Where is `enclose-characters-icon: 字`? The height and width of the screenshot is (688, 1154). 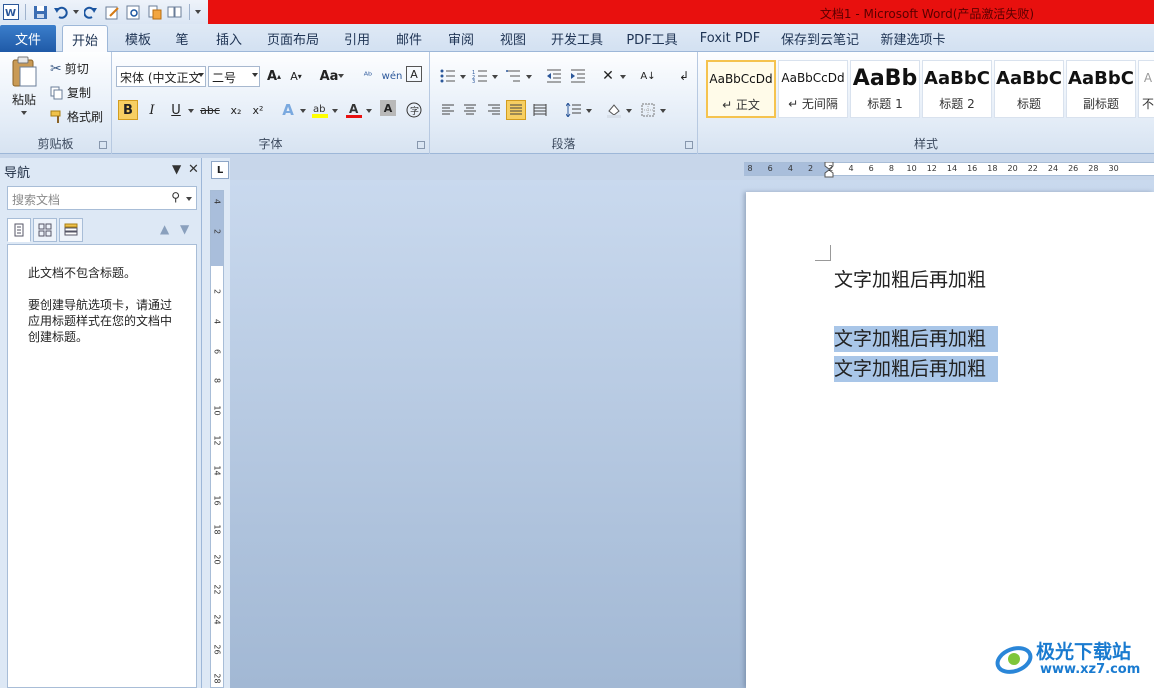 enclose-characters-icon: 字 is located at coordinates (414, 110).